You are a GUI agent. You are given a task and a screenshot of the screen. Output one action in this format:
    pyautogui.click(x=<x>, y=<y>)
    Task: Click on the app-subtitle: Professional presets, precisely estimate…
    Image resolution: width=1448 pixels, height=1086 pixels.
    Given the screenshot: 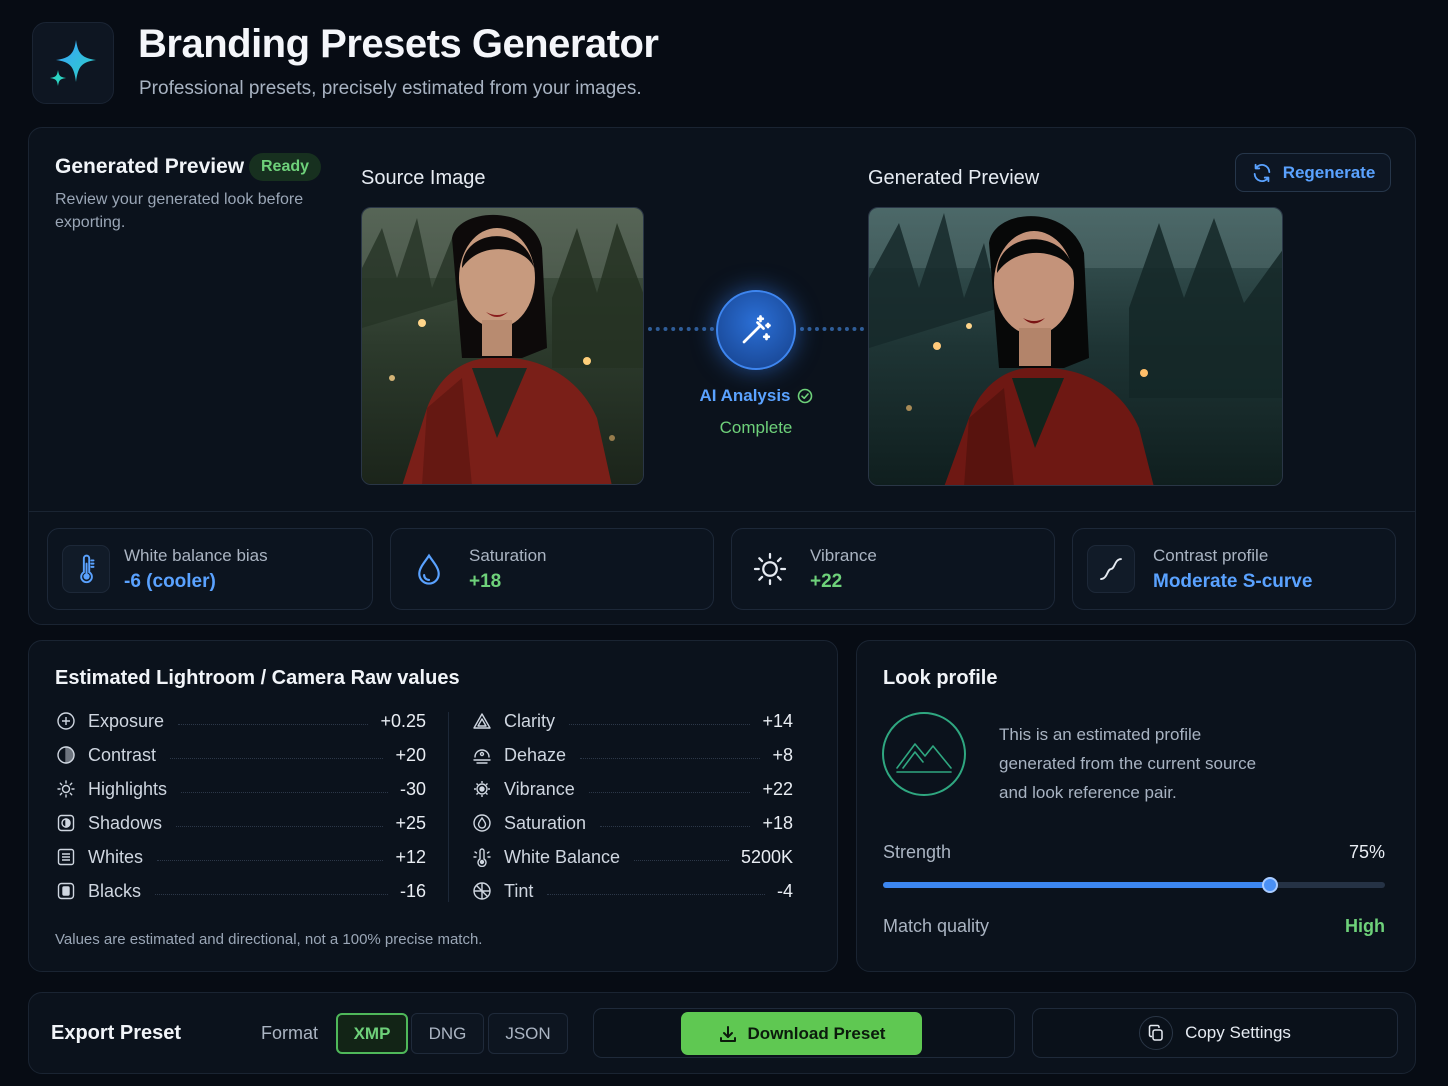 What is the action you would take?
    pyautogui.click(x=390, y=88)
    